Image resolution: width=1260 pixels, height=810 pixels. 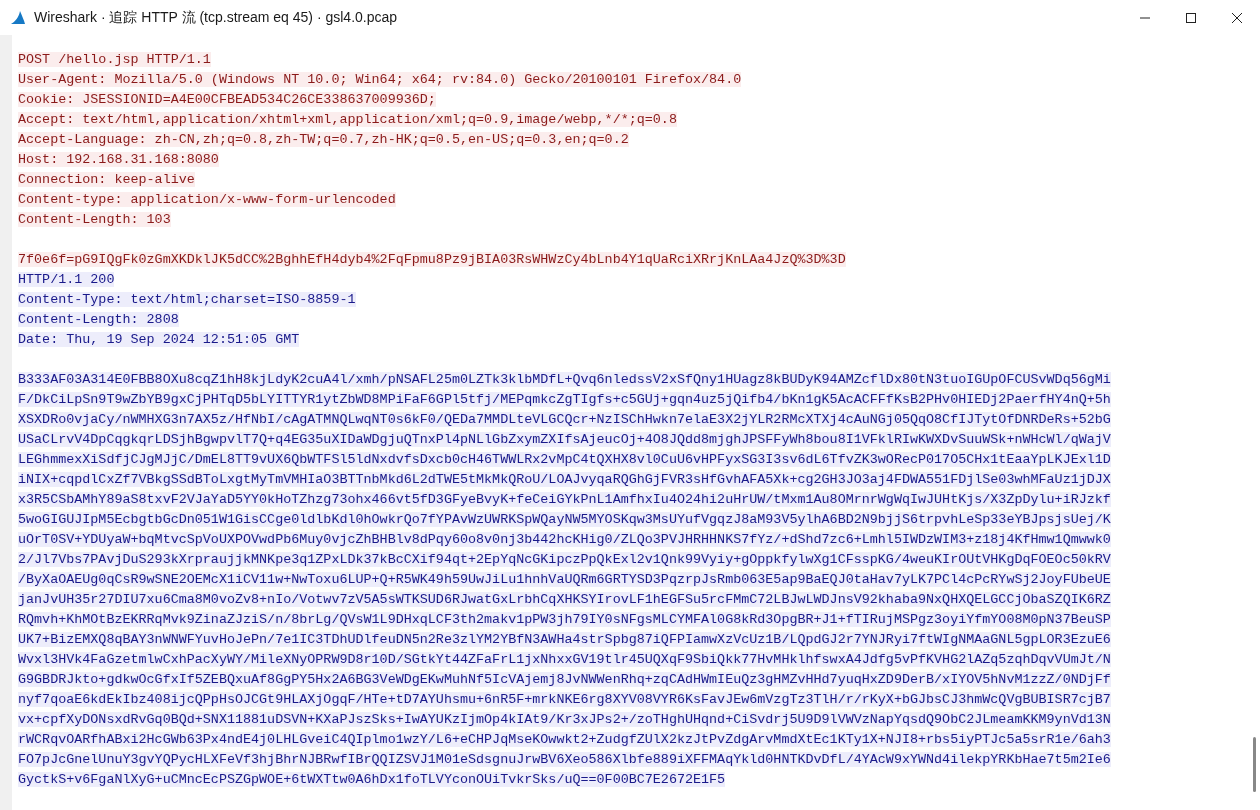 I want to click on maximize-icon, so click(x=1191, y=17).